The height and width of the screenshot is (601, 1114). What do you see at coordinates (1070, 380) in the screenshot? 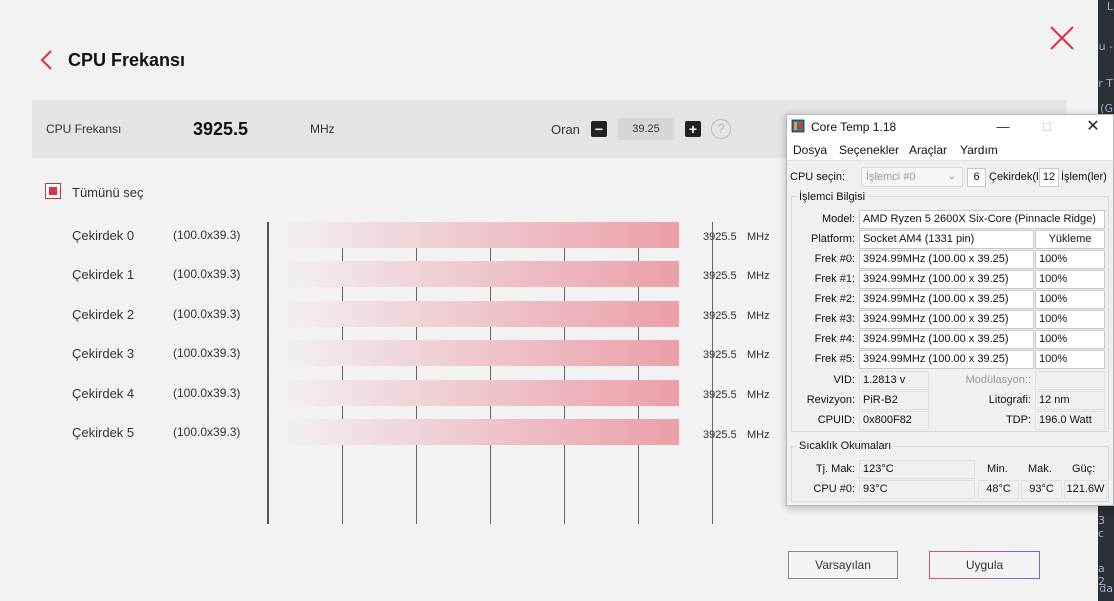
I see `modulation-value` at bounding box center [1070, 380].